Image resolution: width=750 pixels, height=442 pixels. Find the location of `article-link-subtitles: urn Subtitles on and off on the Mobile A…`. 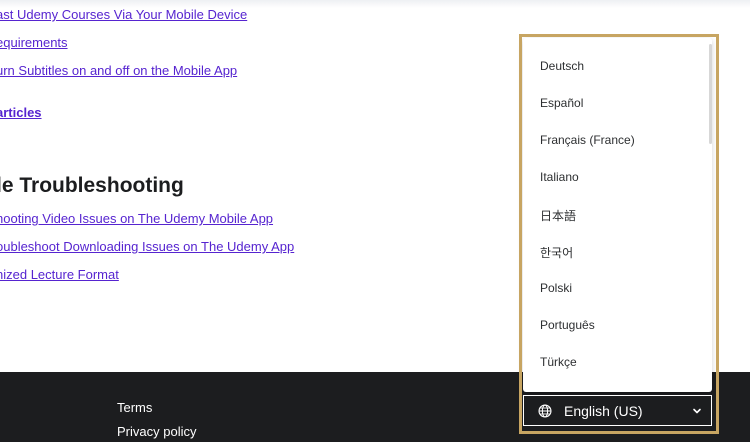

article-link-subtitles: urn Subtitles on and off on the Mobile A… is located at coordinates (118, 70).